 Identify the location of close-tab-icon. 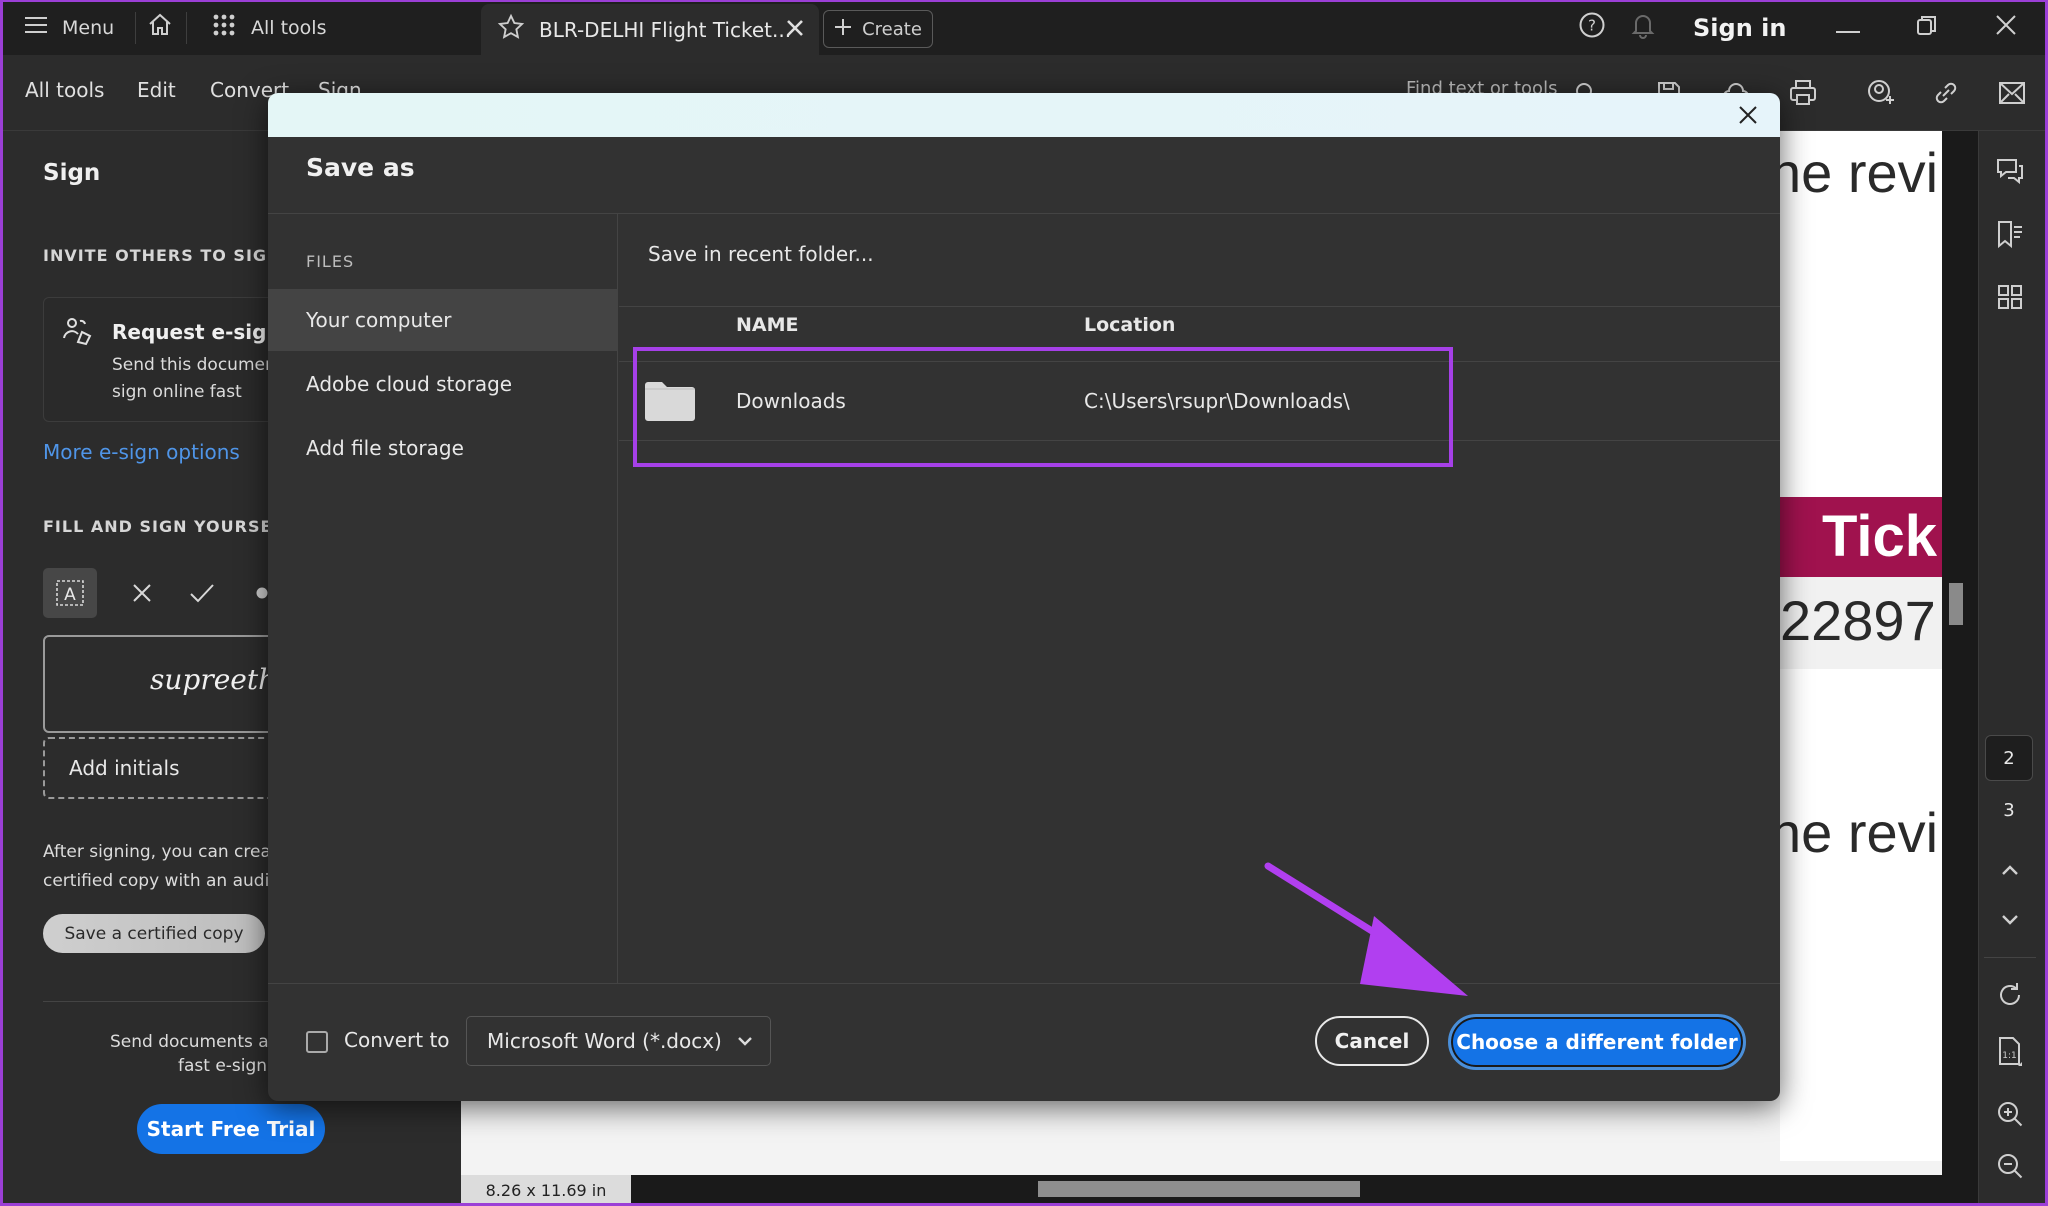
(795, 30).